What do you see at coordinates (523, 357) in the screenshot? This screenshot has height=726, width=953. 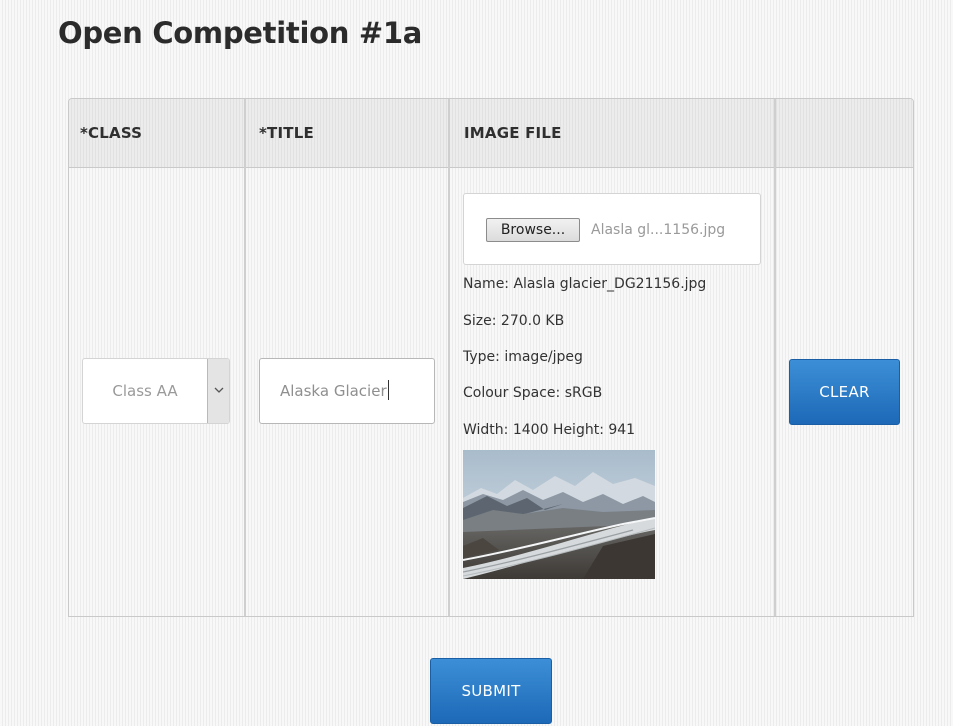 I see `file-info-type: Type: image/jpeg` at bounding box center [523, 357].